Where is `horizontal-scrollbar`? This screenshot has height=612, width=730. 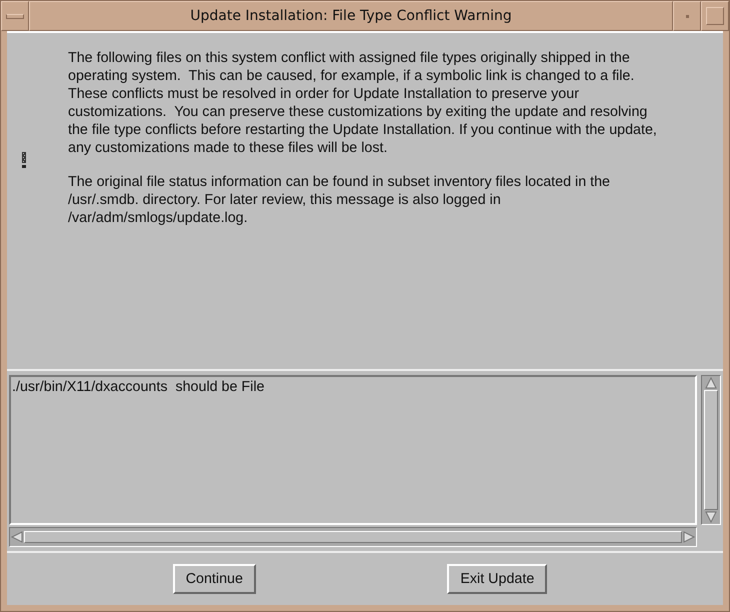 horizontal-scrollbar is located at coordinates (353, 537).